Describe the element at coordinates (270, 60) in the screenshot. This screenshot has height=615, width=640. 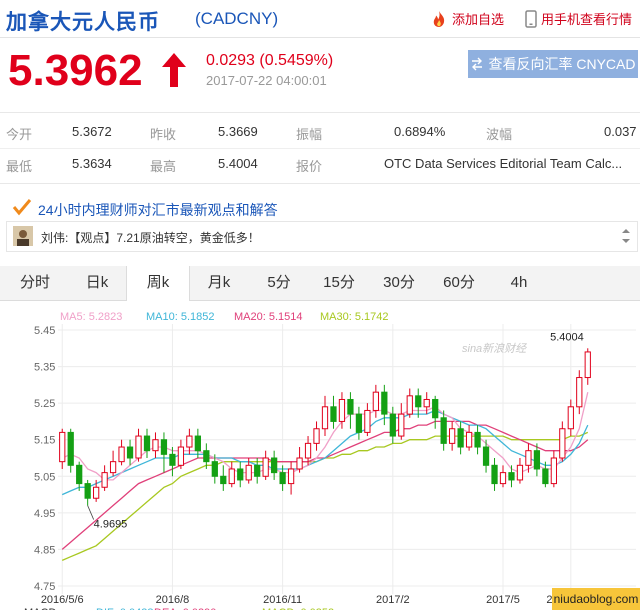
I see `price-change: 0.0293 (0.5459%)` at that location.